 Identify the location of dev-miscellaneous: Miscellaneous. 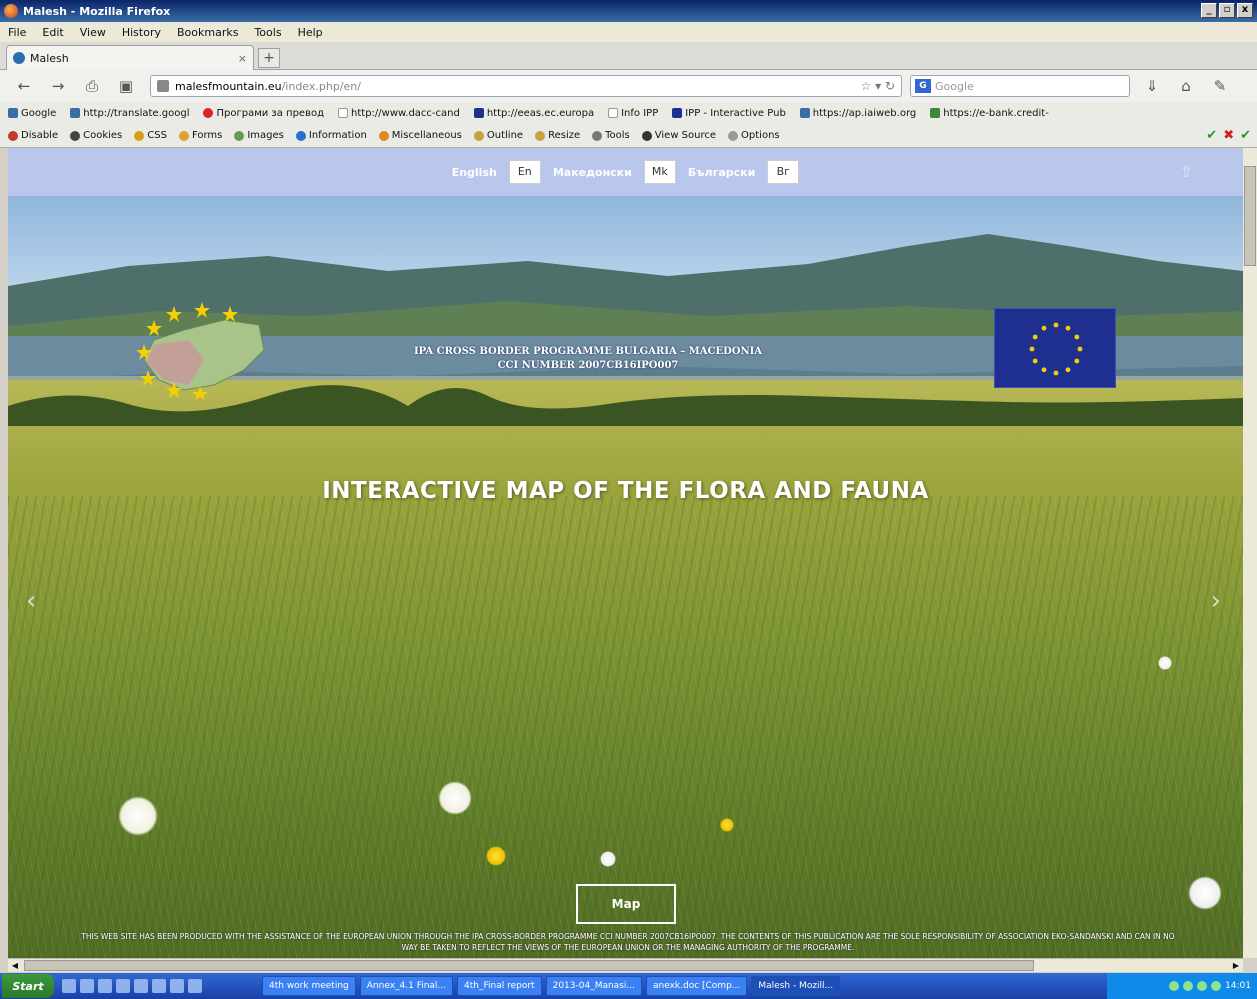
(420, 135).